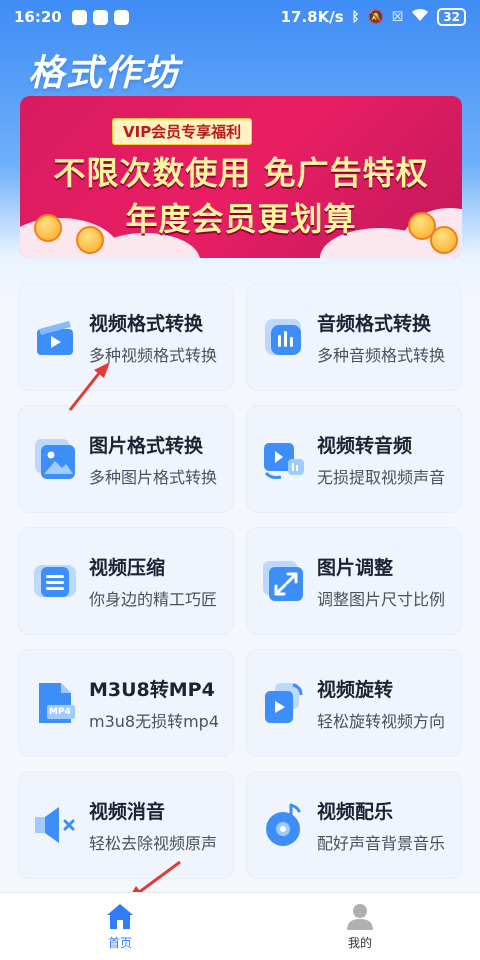 The height and width of the screenshot is (960, 480). Describe the element at coordinates (241, 219) in the screenshot. I see `banner-subheadline: 年度会员更划算` at that location.